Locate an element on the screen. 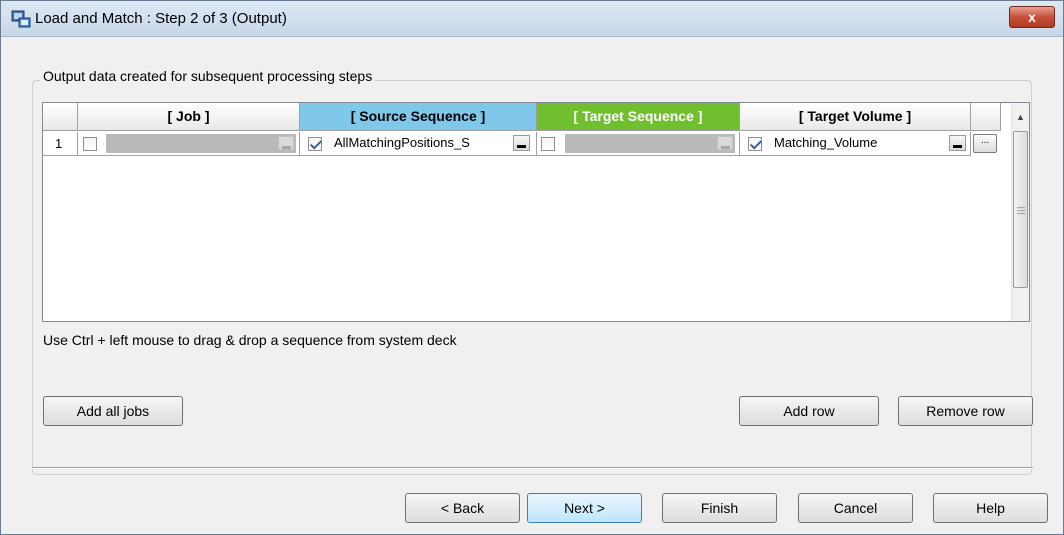 The image size is (1064, 535). window-title: Load and Match : Step 2 of 3 (Output) is located at coordinates (161, 18).